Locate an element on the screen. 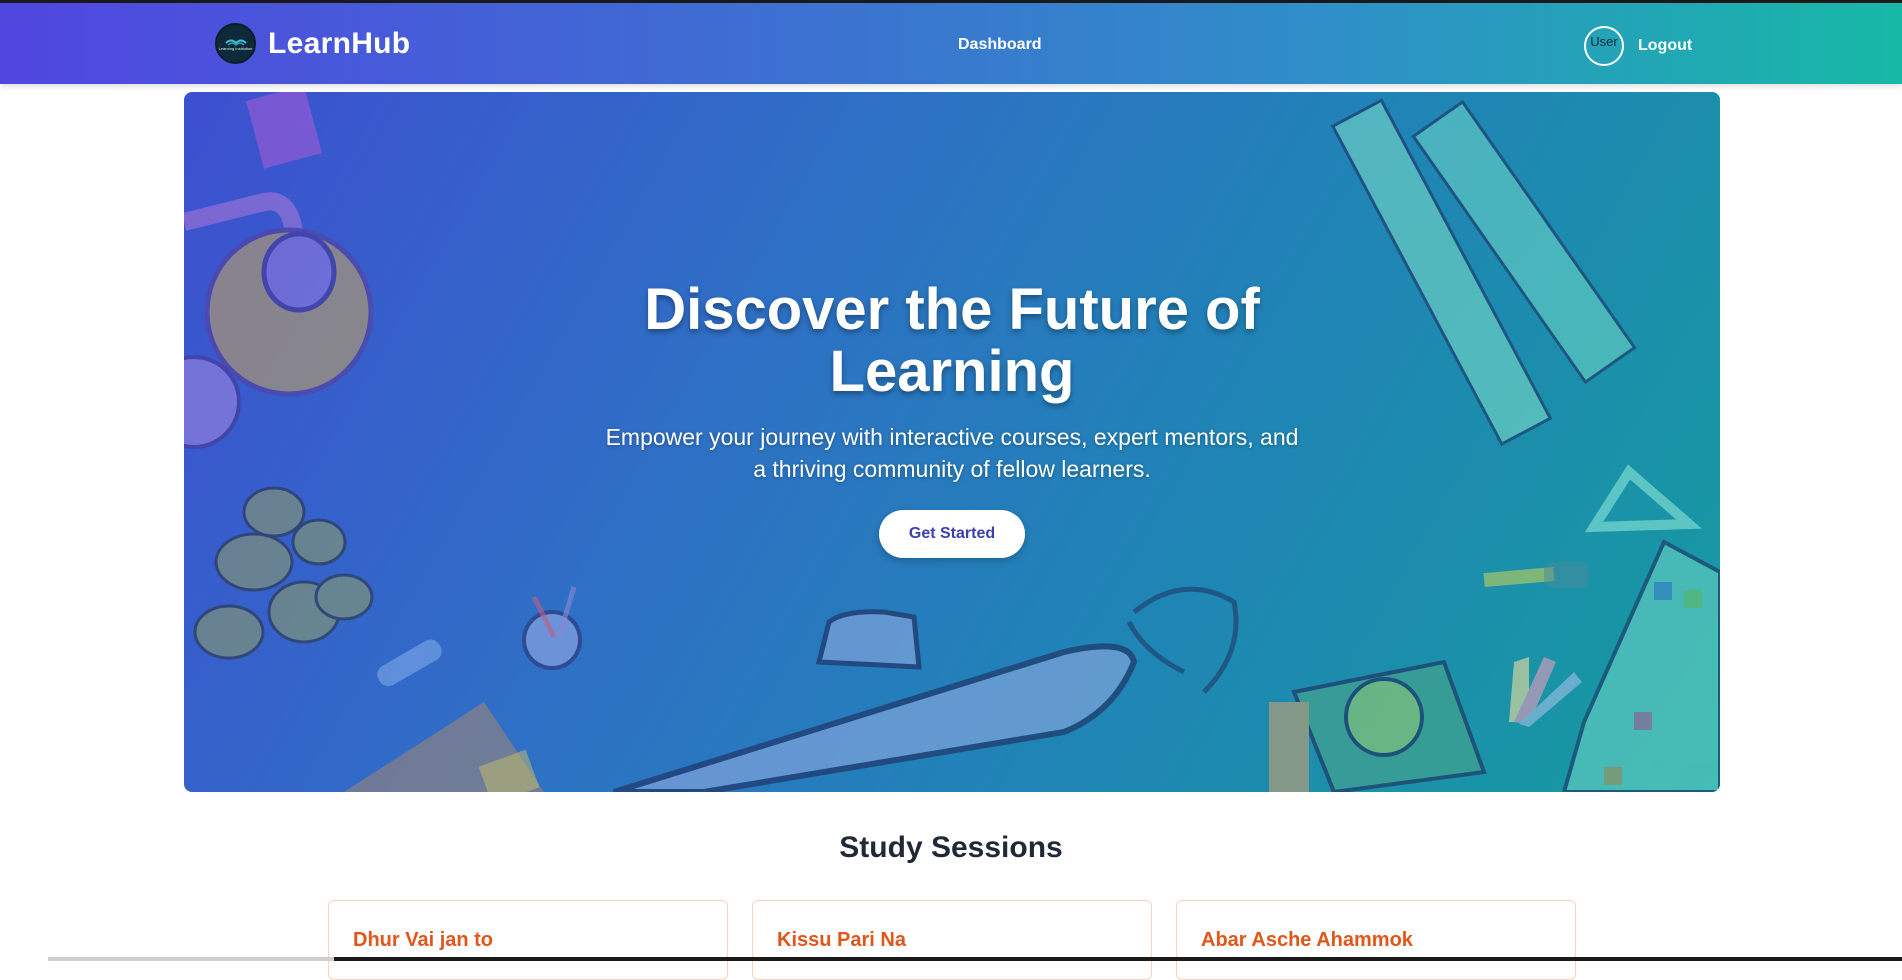 The height and width of the screenshot is (980, 1902). study-sessions-heading: Study Sessions is located at coordinates (951, 847).